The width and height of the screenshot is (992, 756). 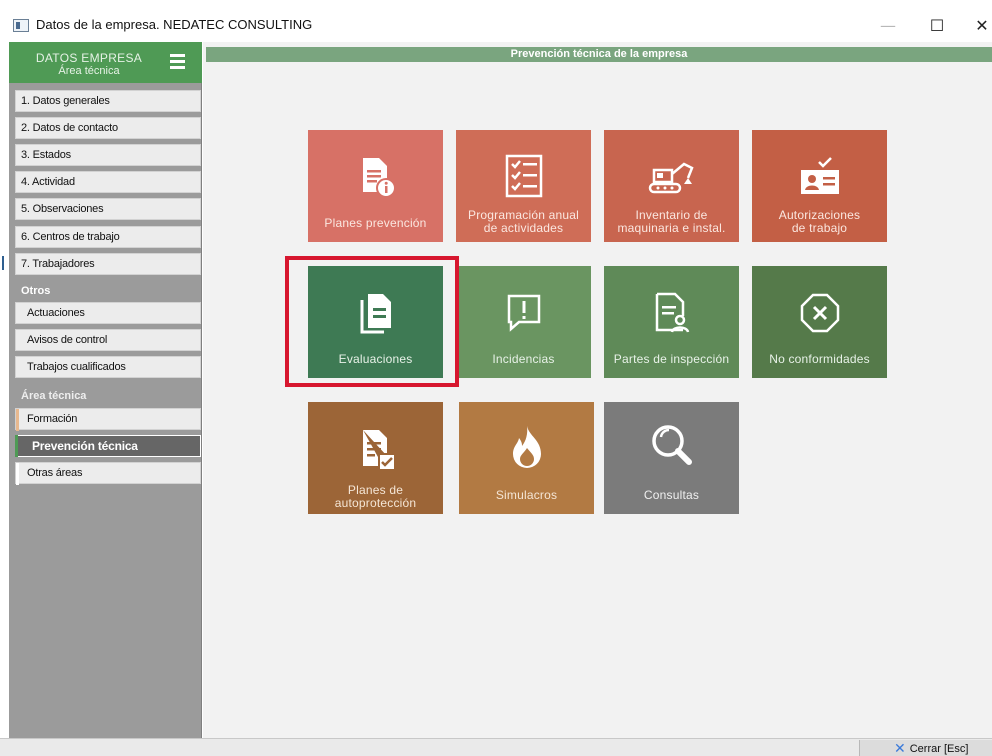 I want to click on alert-message-icon, so click(x=523, y=313).